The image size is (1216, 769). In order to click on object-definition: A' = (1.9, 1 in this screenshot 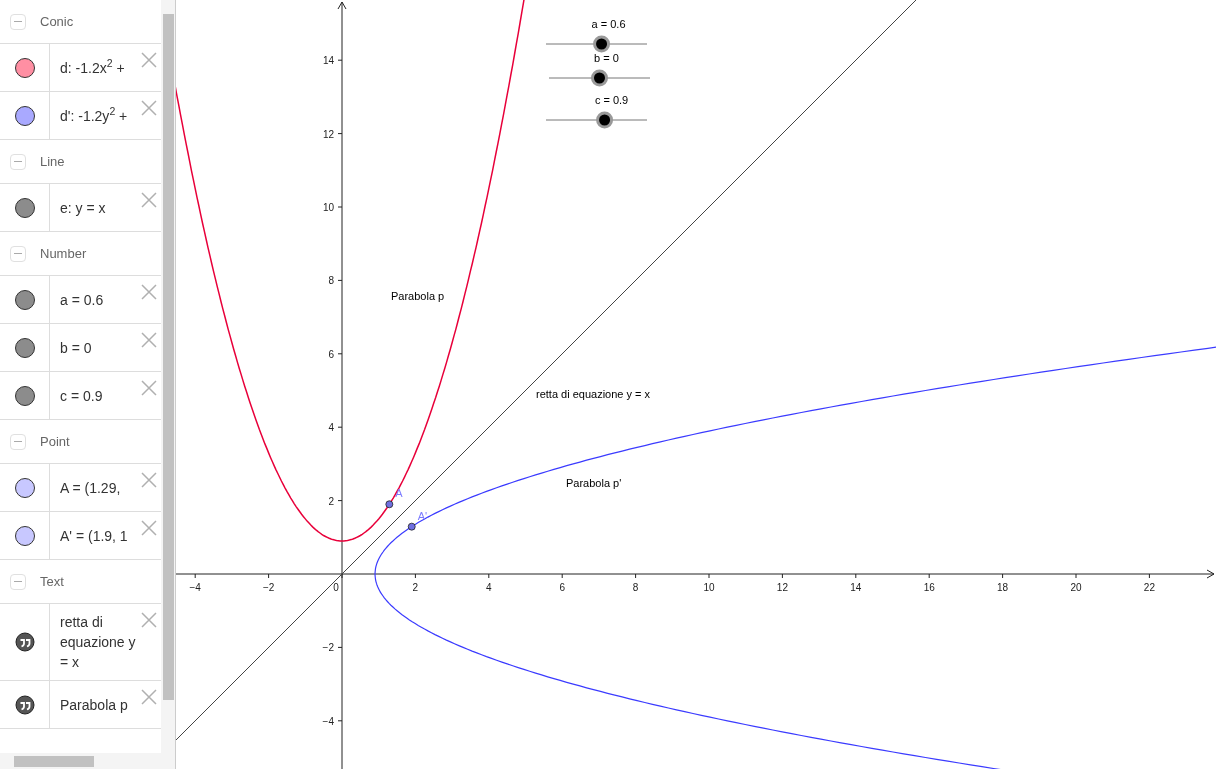, I will do `click(94, 535)`.